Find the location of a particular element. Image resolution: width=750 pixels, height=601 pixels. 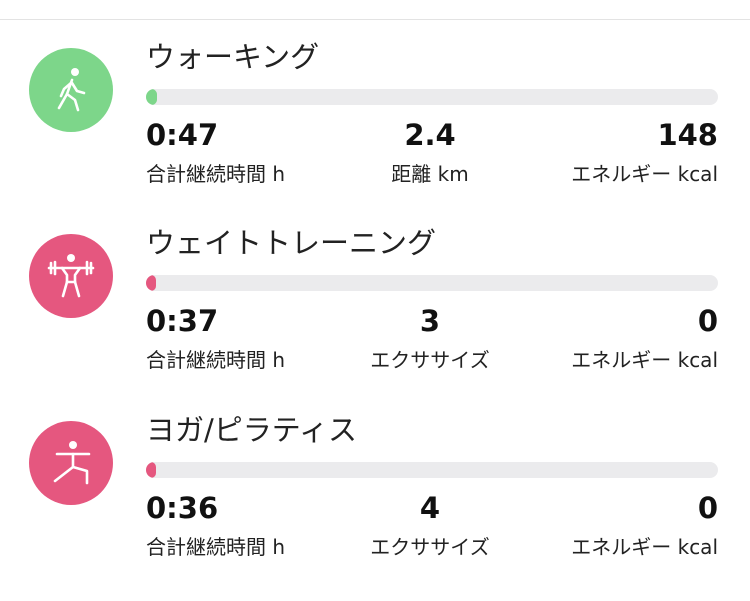

yoga-pose-icon is located at coordinates (71, 463).